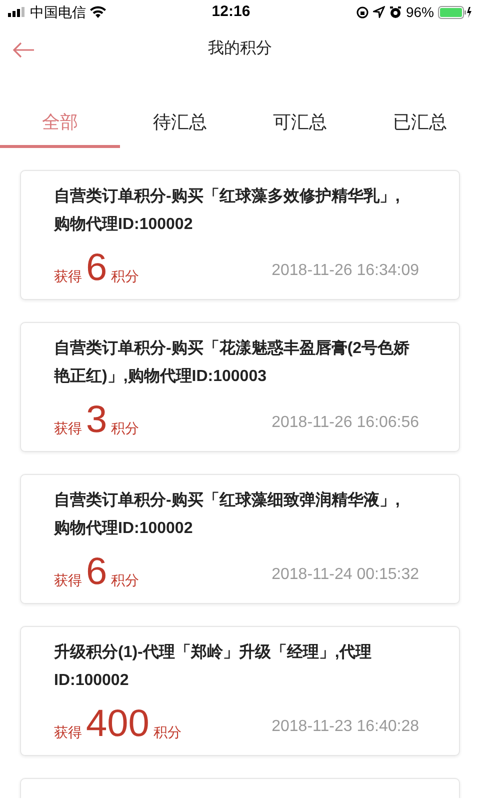  Describe the element at coordinates (345, 423) in the screenshot. I see `record-time: 2018-11-26 16:06:56` at that location.